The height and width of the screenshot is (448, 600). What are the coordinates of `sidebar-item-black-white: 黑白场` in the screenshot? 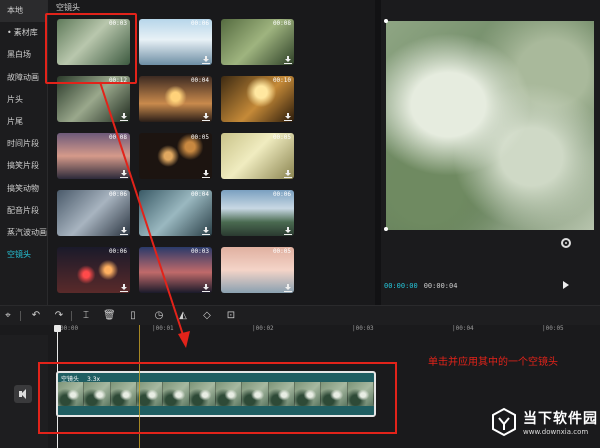 It's located at (23, 55).